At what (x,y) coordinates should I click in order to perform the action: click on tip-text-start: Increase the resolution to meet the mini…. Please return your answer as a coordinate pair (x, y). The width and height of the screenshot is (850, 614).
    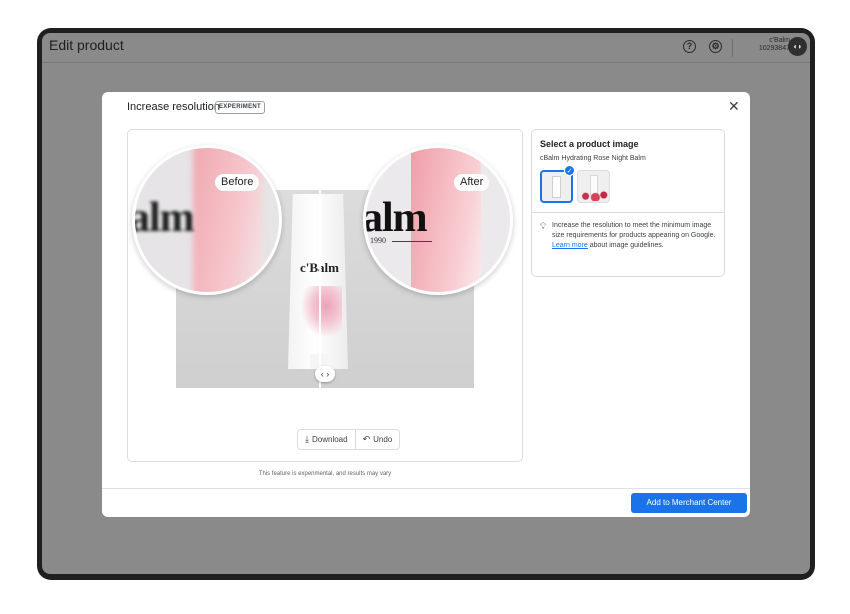
    Looking at the image, I should click on (634, 230).